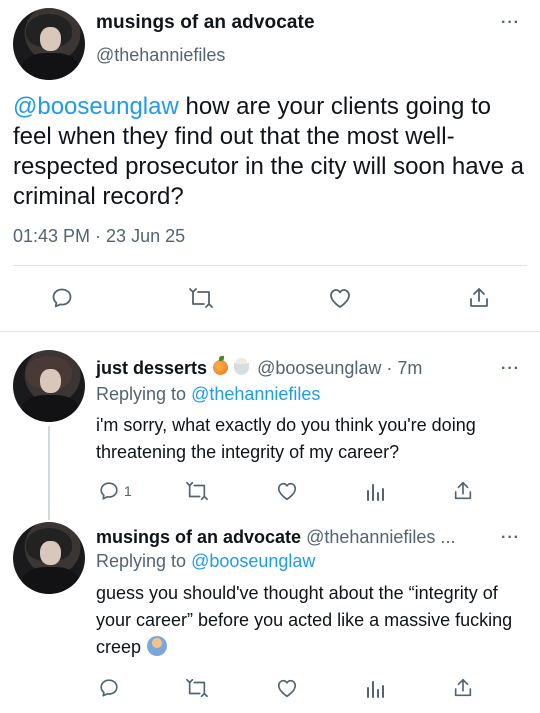 The width and height of the screenshot is (540, 713). I want to click on person-shrugging-emoji, so click(157, 646).